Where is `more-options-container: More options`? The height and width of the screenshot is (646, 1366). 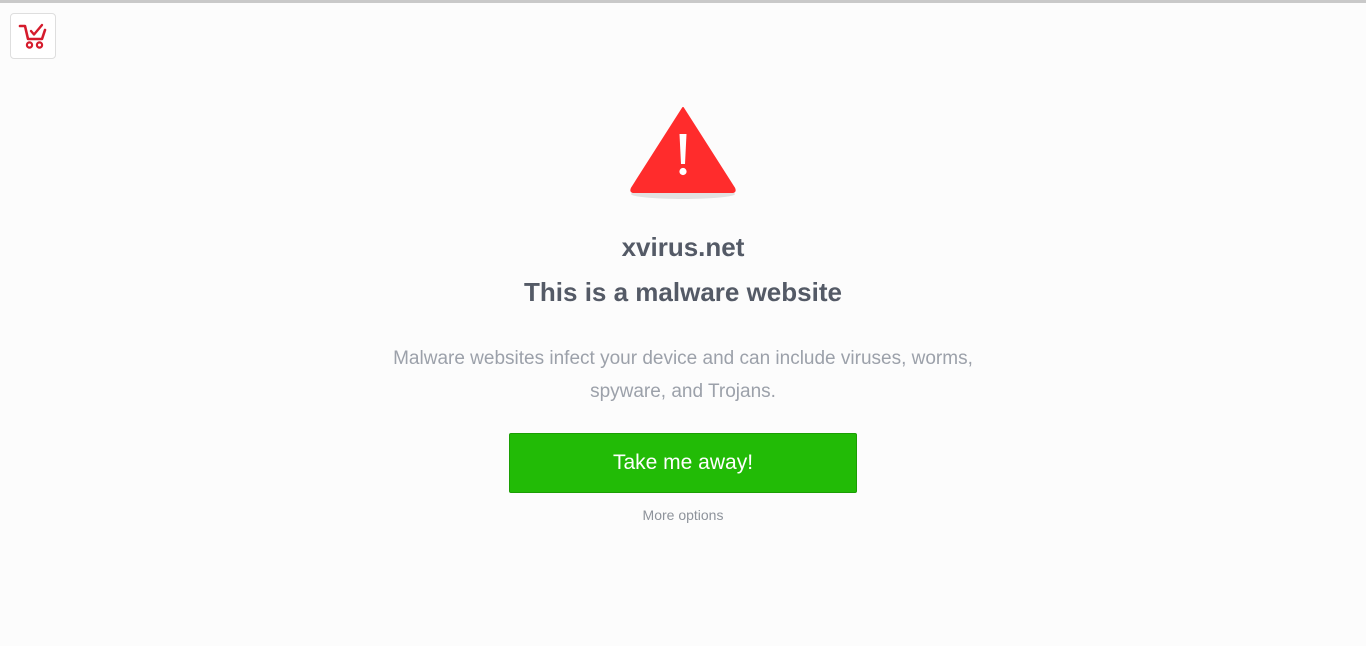
more-options-container: More options is located at coordinates (683, 515).